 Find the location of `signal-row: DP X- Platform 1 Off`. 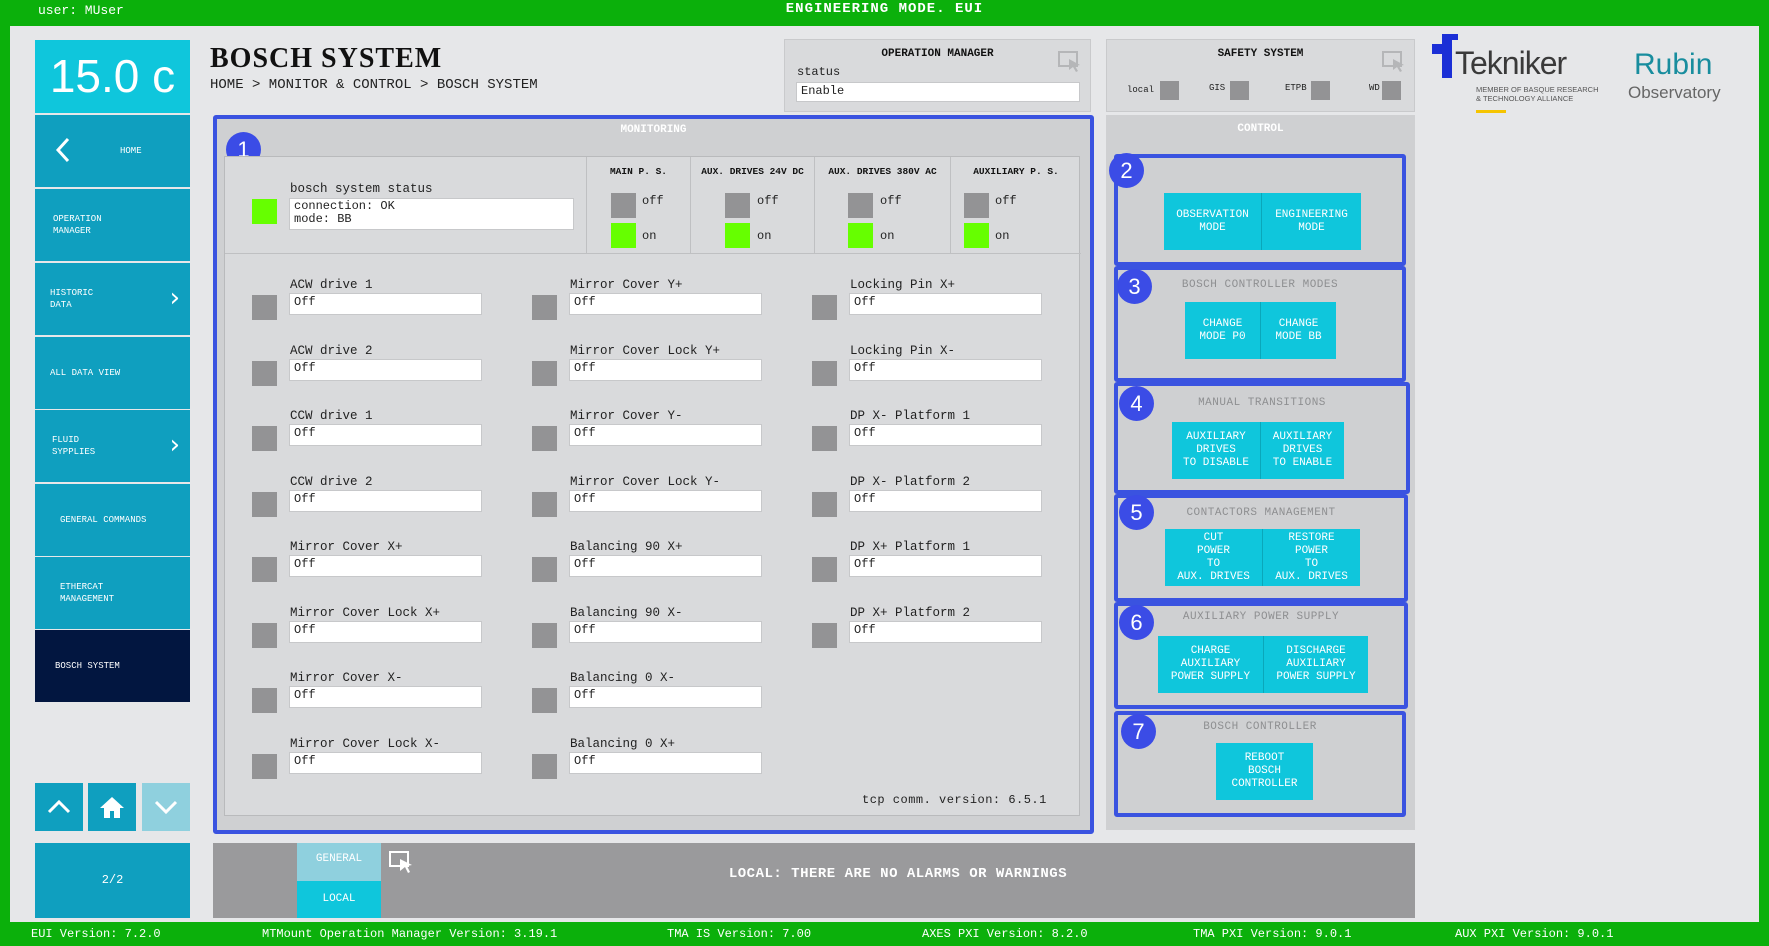

signal-row: DP X- Platform 1 Off is located at coordinates (927, 431).